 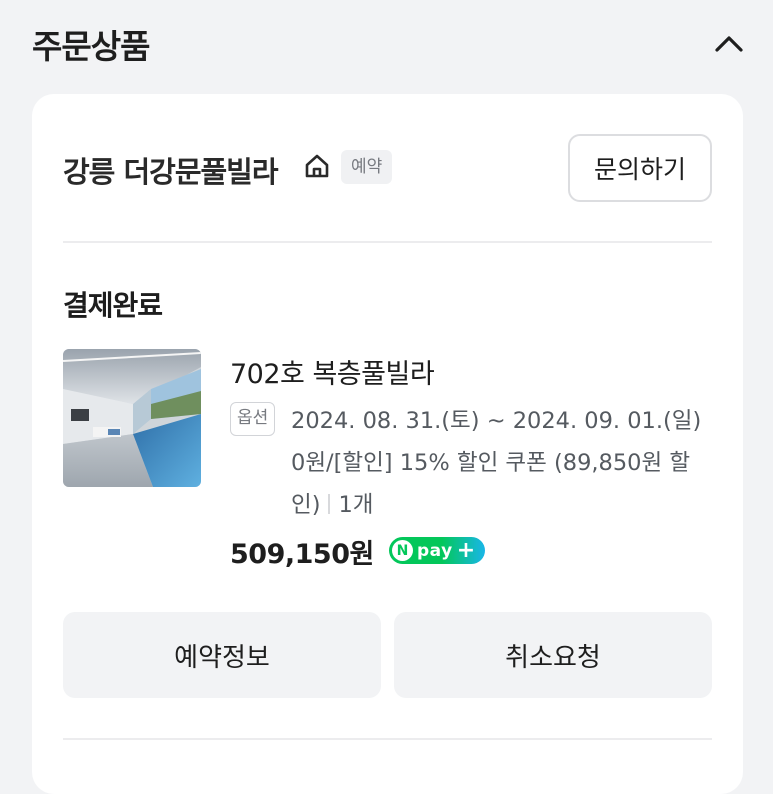 I want to click on order-status: 결제완료, so click(x=113, y=305).